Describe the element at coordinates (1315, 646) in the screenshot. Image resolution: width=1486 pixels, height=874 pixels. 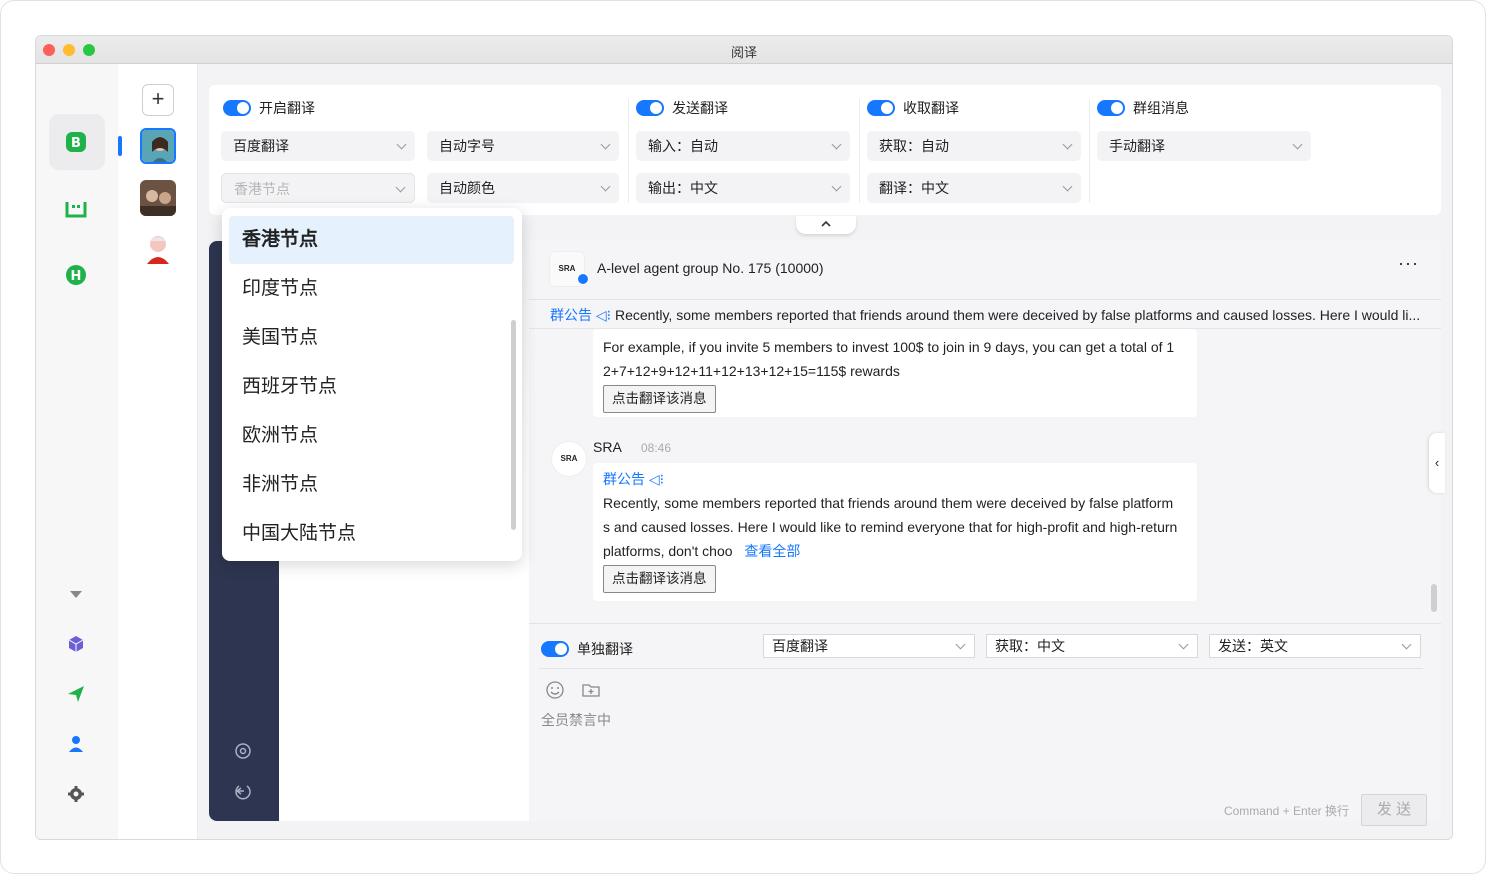
I see `composer-send-lang-select: 发送：英文` at that location.